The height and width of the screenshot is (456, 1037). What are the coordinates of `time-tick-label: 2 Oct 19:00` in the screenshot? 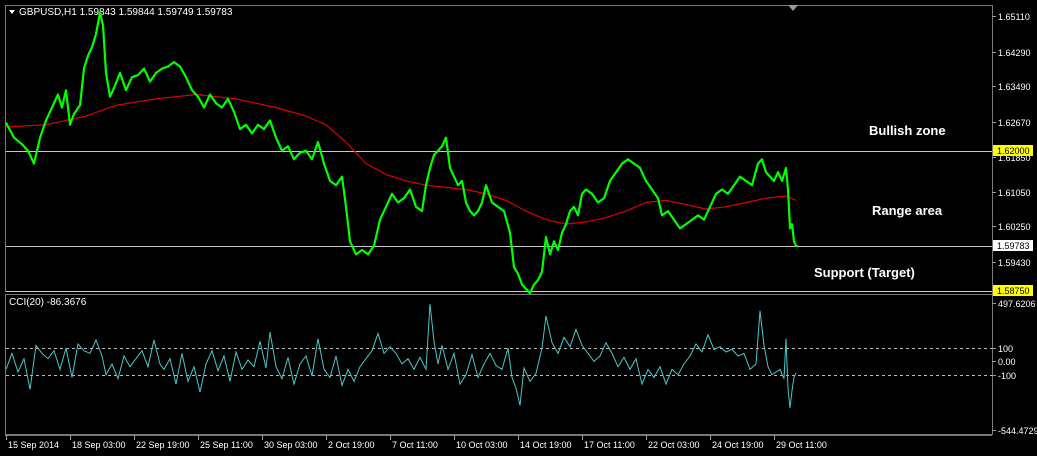 It's located at (351, 445).